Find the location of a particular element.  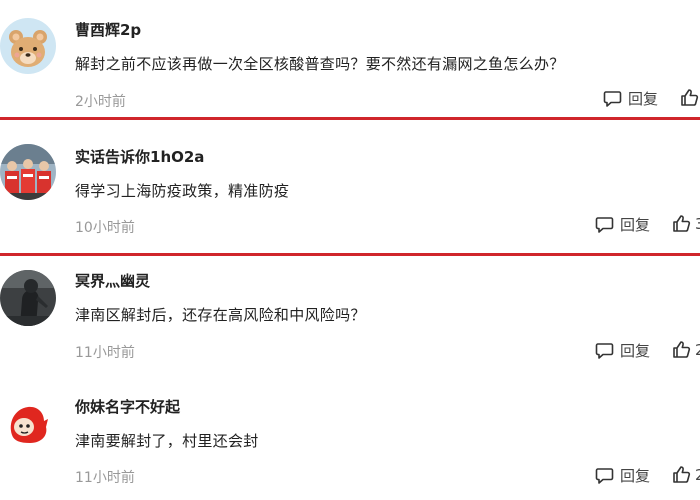

comment-username: 曹酉辉2p is located at coordinates (108, 29).